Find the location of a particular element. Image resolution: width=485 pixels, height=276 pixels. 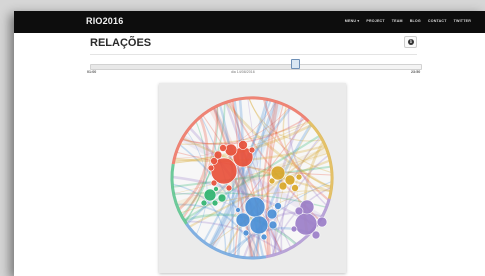

timeline-start-label: 01:00 is located at coordinates (92, 72).